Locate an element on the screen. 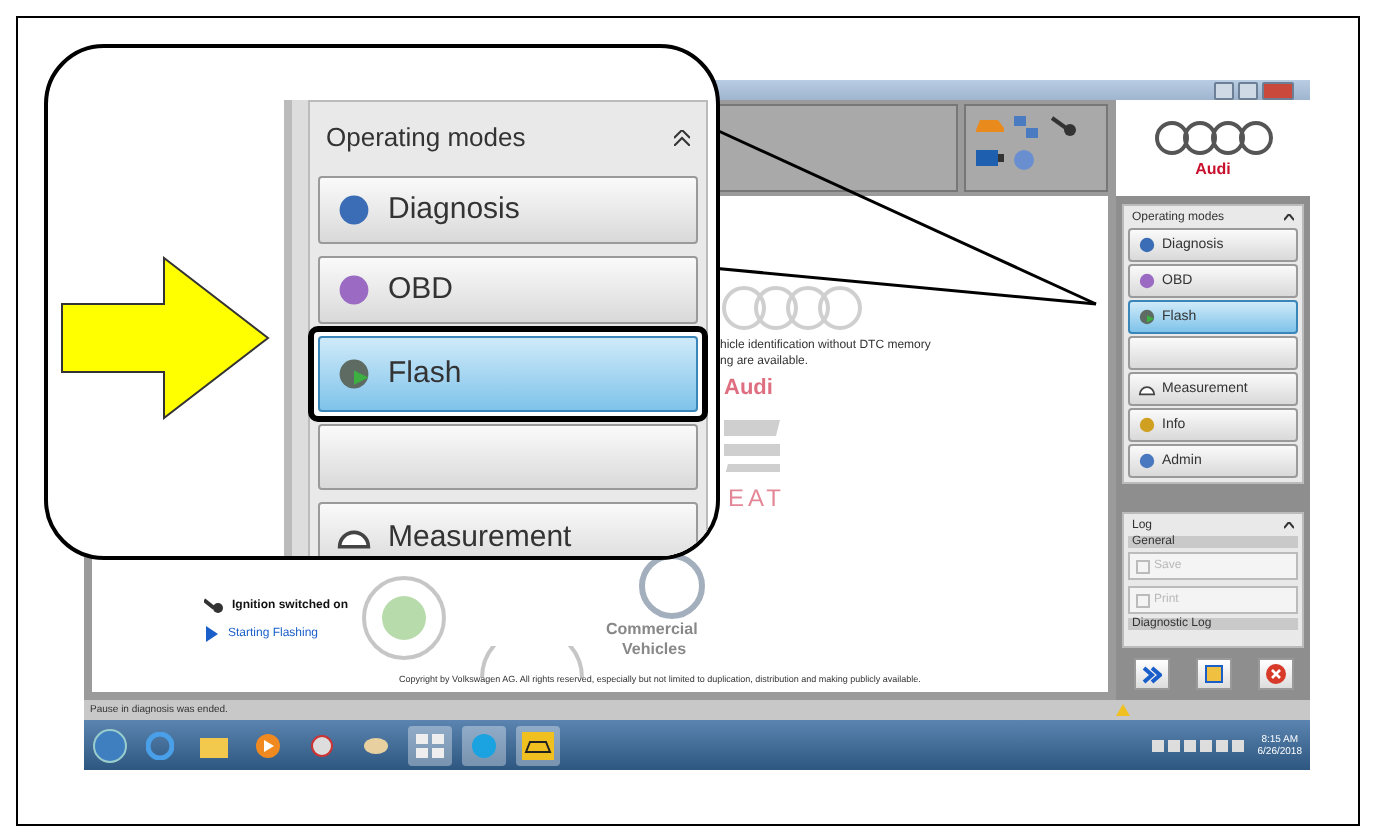 This screenshot has height=838, width=1376. panel-title: Operating modes is located at coordinates (426, 137).